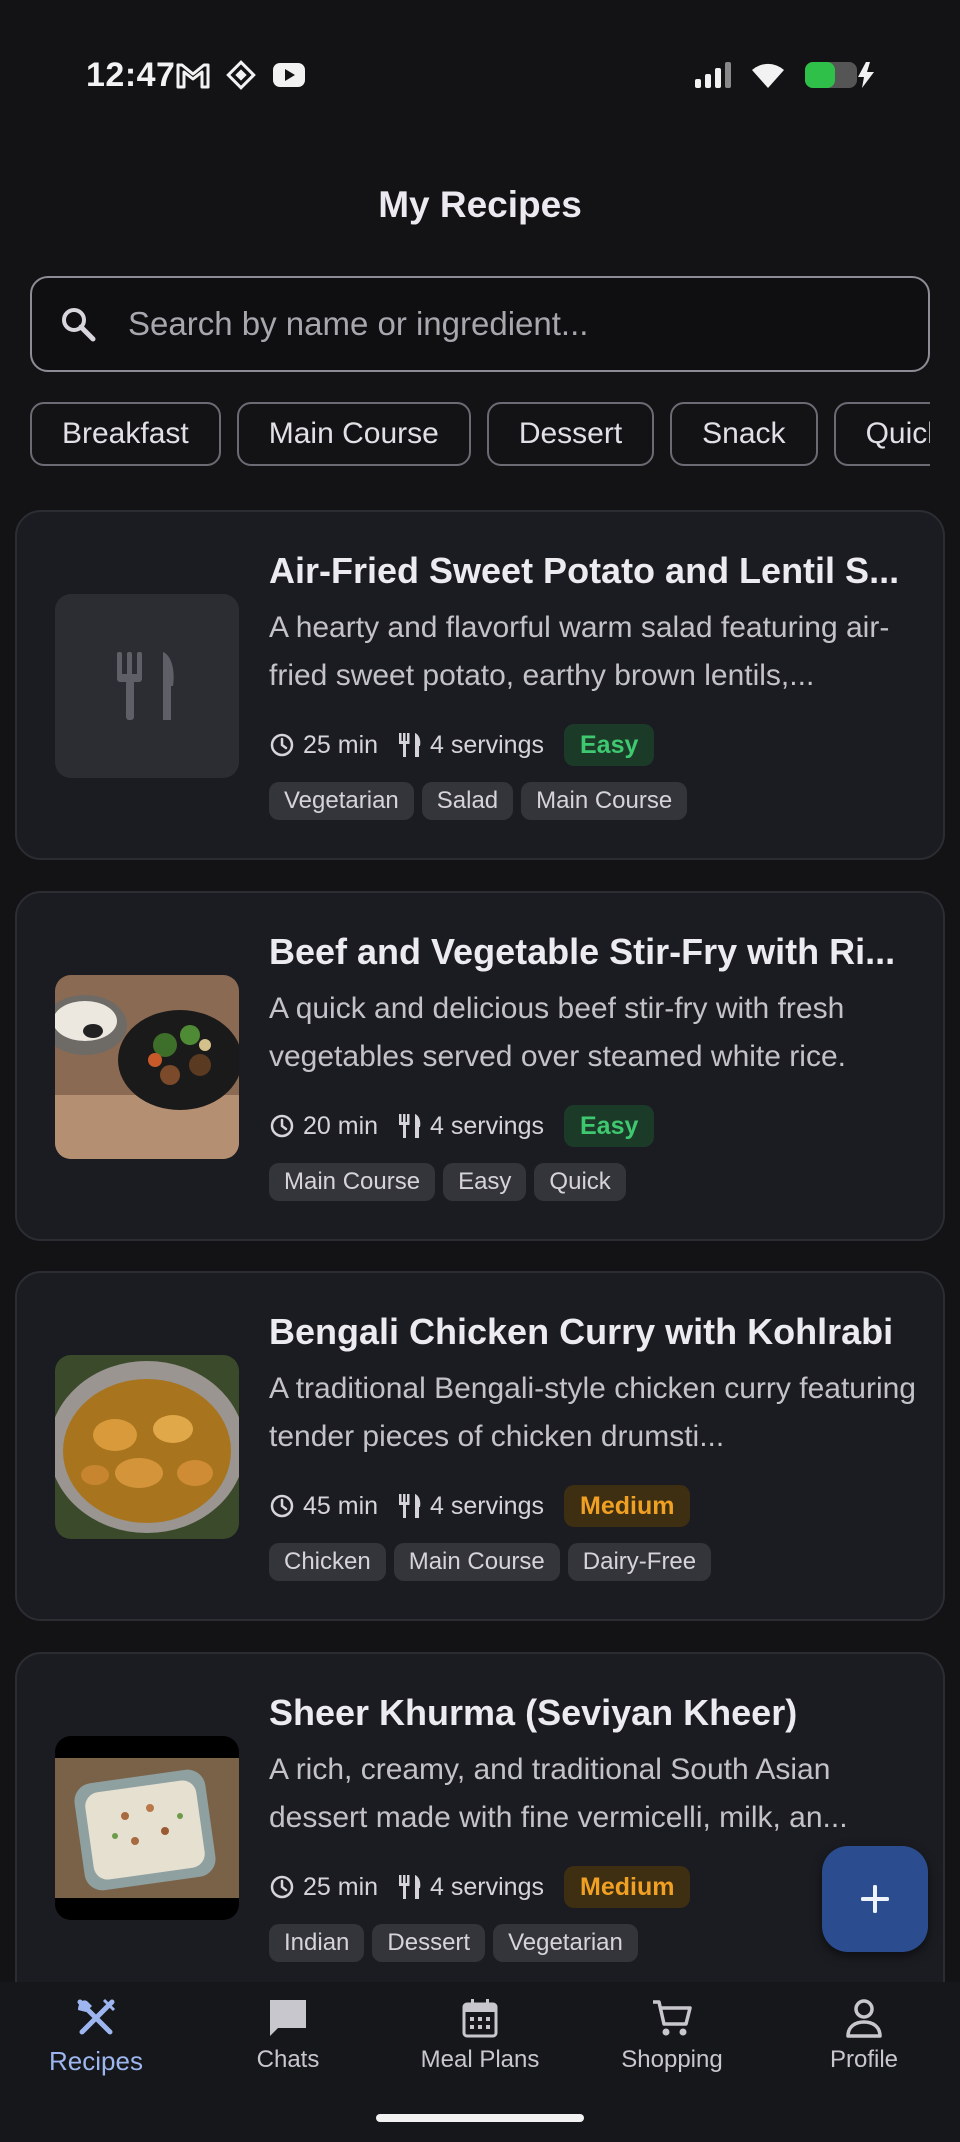 The width and height of the screenshot is (960, 2142). I want to click on nav-meal-plans: Meal Plans, so click(480, 2044).